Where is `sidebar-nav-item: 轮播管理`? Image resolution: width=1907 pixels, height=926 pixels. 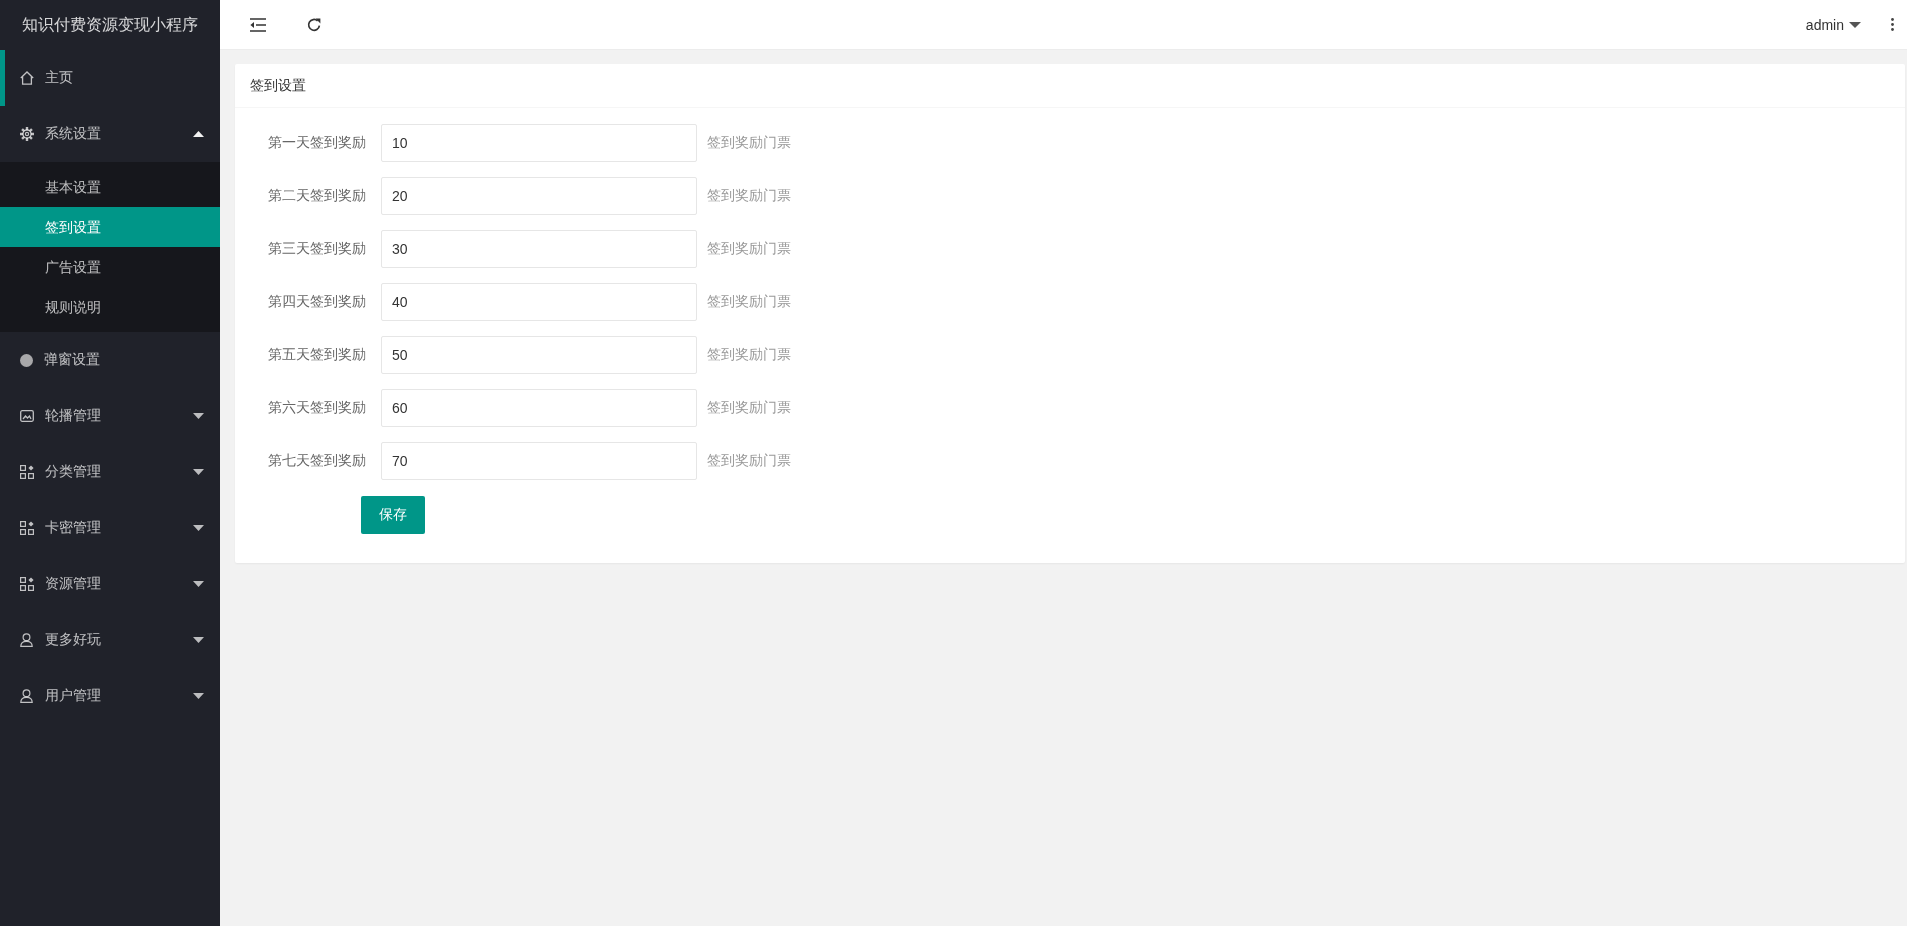 sidebar-nav-item: 轮播管理 is located at coordinates (110, 416).